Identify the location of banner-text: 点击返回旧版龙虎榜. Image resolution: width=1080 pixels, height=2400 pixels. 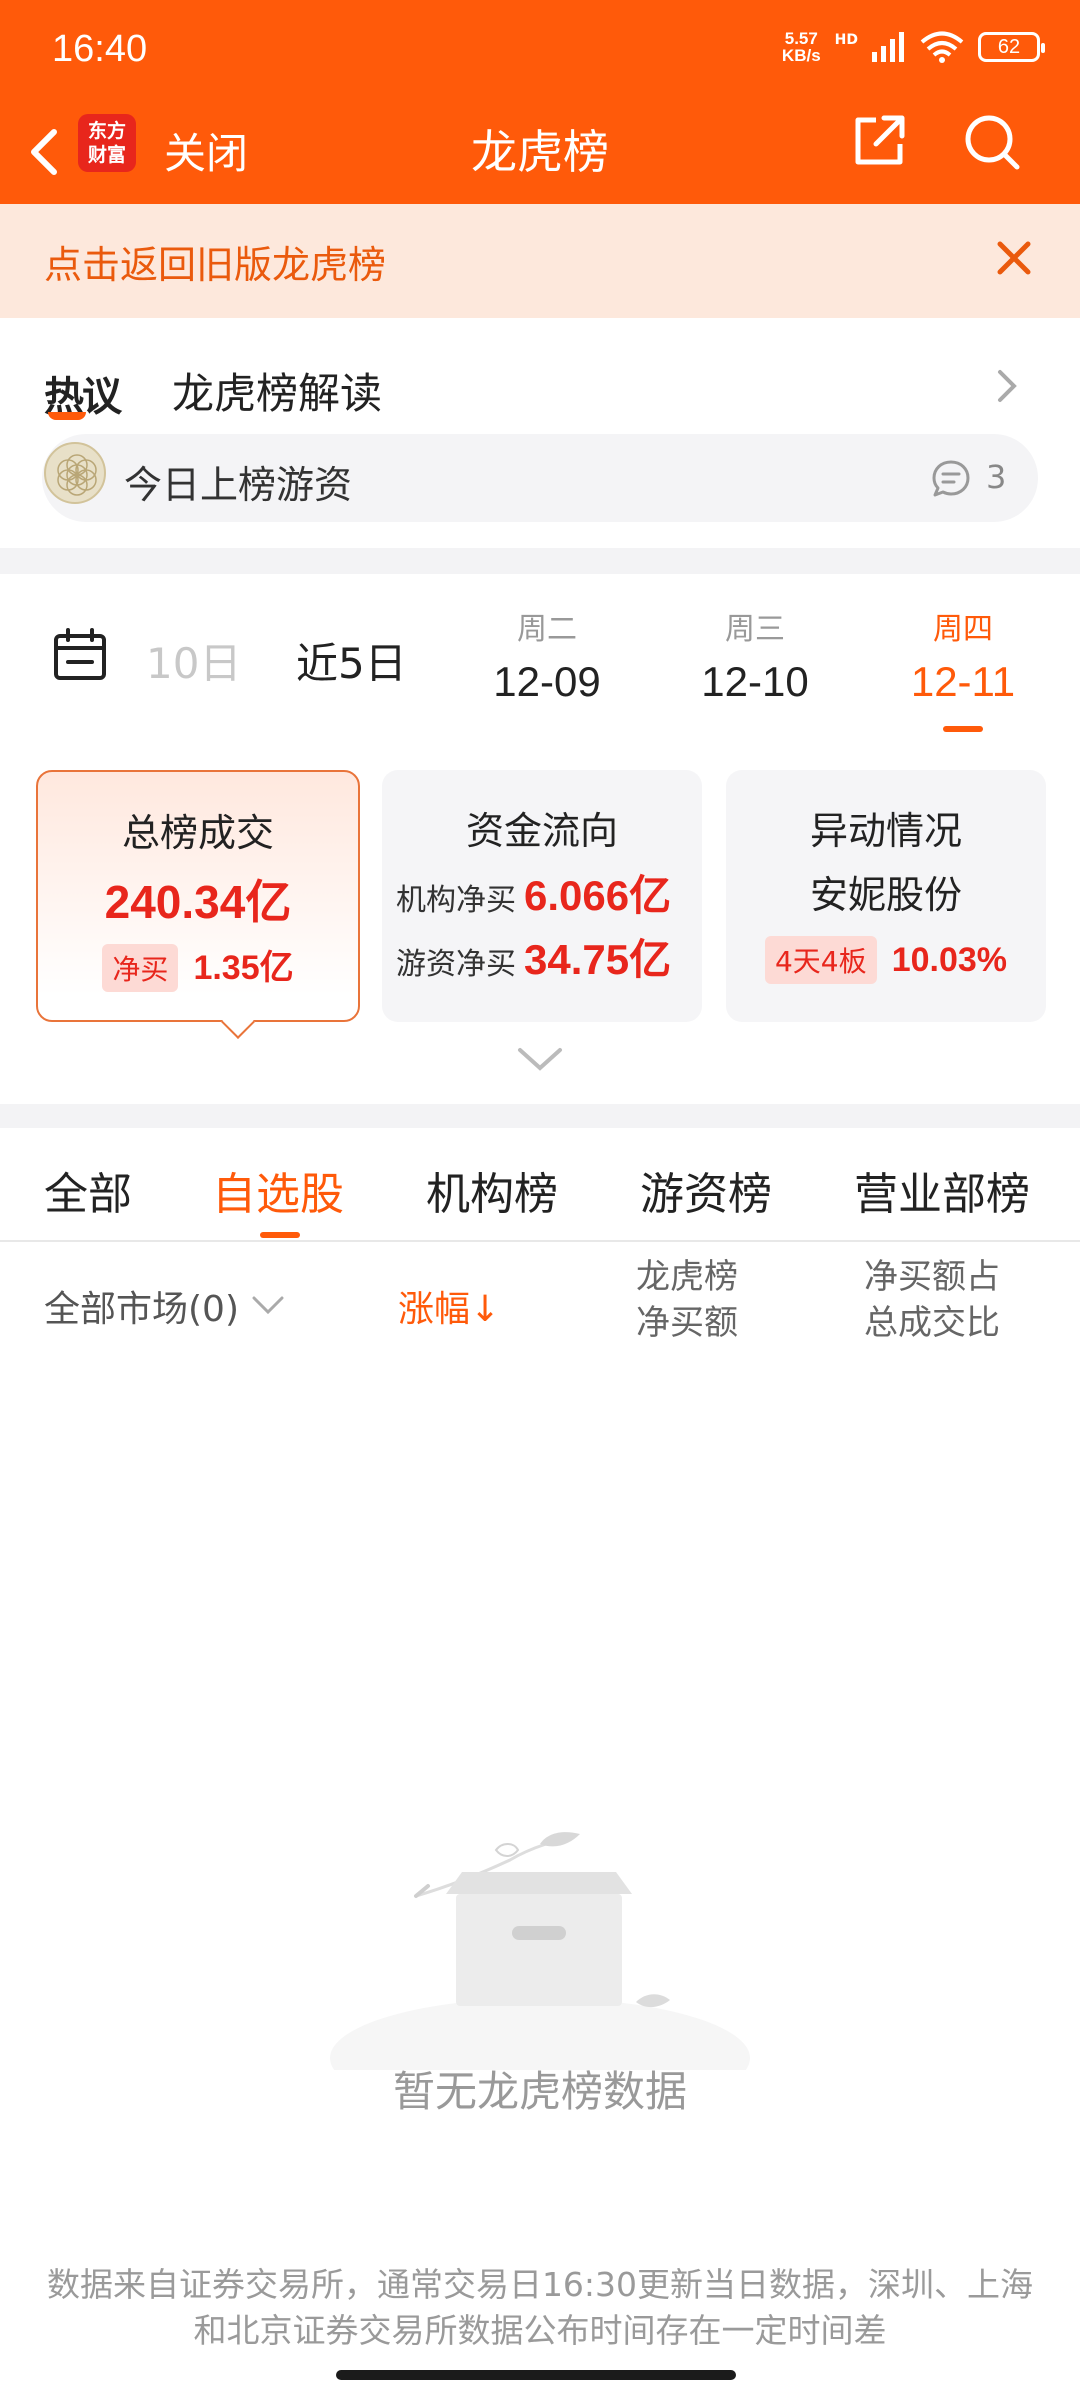
(215, 261).